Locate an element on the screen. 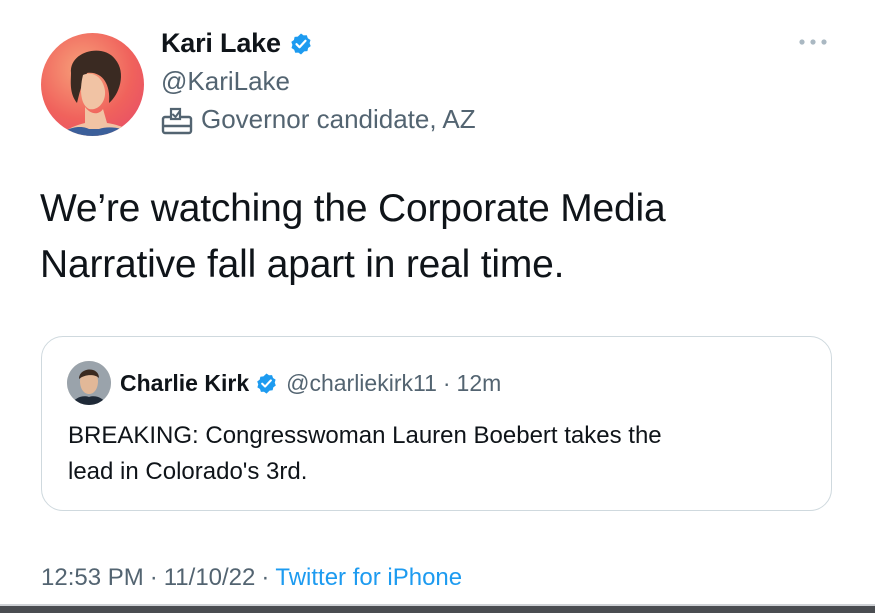 The height and width of the screenshot is (613, 875). bottom-divider is located at coordinates (437, 608).